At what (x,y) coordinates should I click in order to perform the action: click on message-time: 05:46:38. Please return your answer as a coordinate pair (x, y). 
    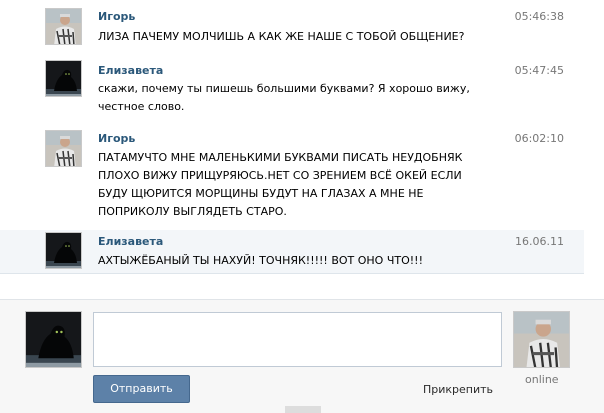
    Looking at the image, I should click on (539, 16).